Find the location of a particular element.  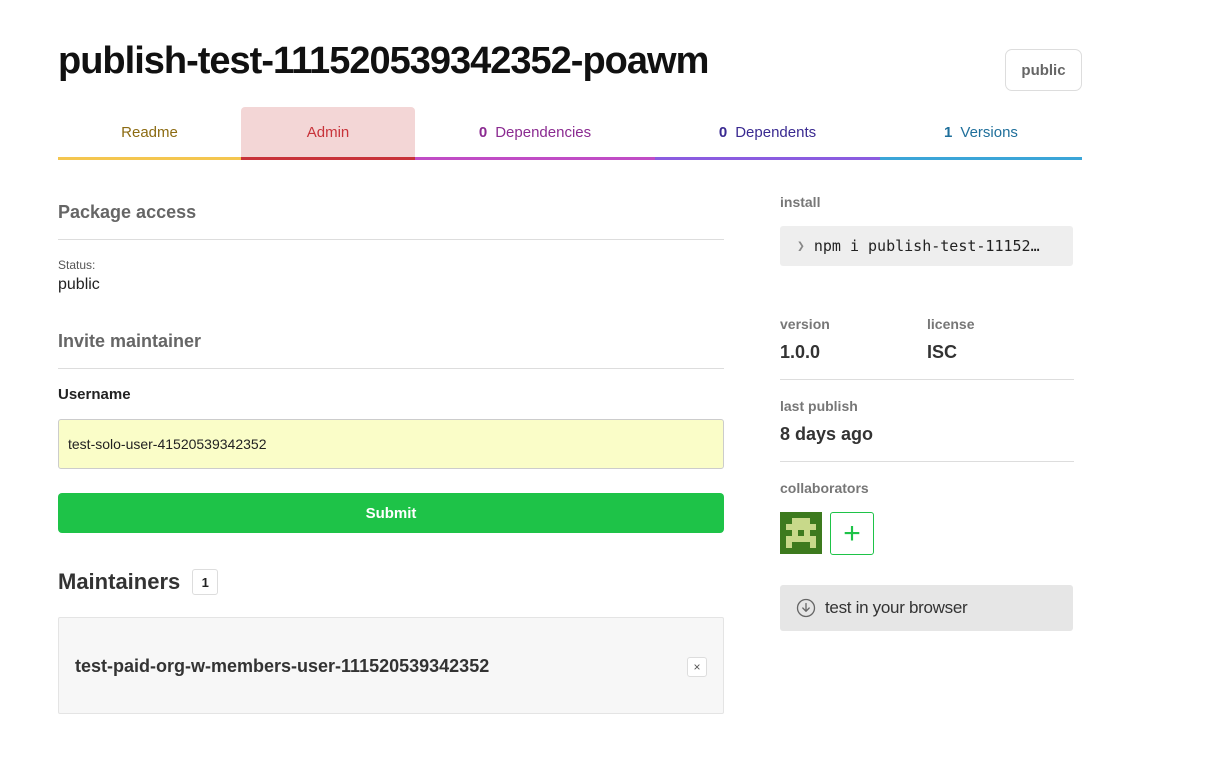

package-title: publish-test-111520539342352-poawm is located at coordinates (383, 61).